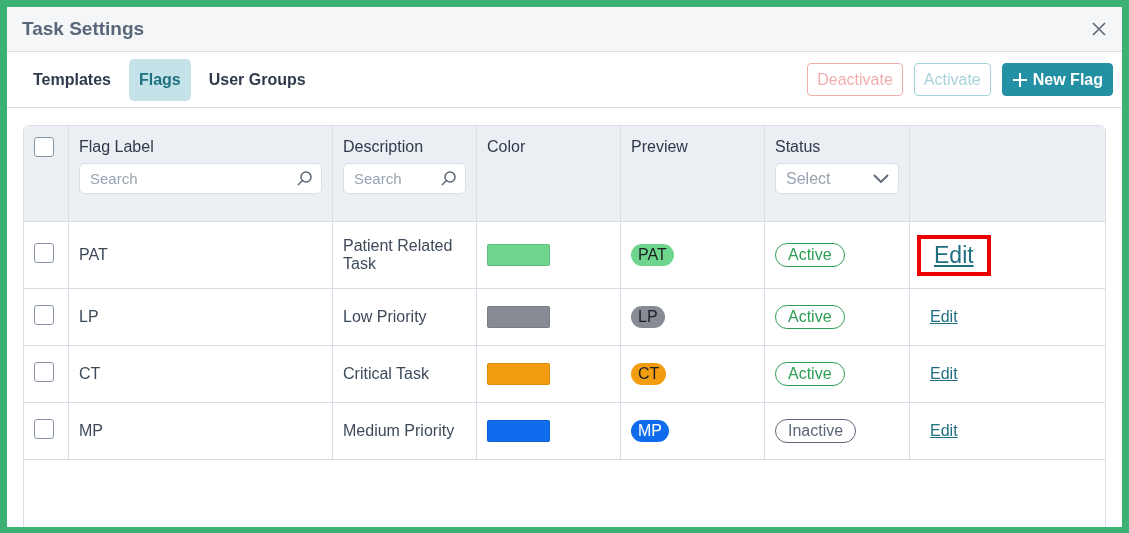 The width and height of the screenshot is (1129, 533). Describe the element at coordinates (384, 147) in the screenshot. I see `column-header: Description` at that location.